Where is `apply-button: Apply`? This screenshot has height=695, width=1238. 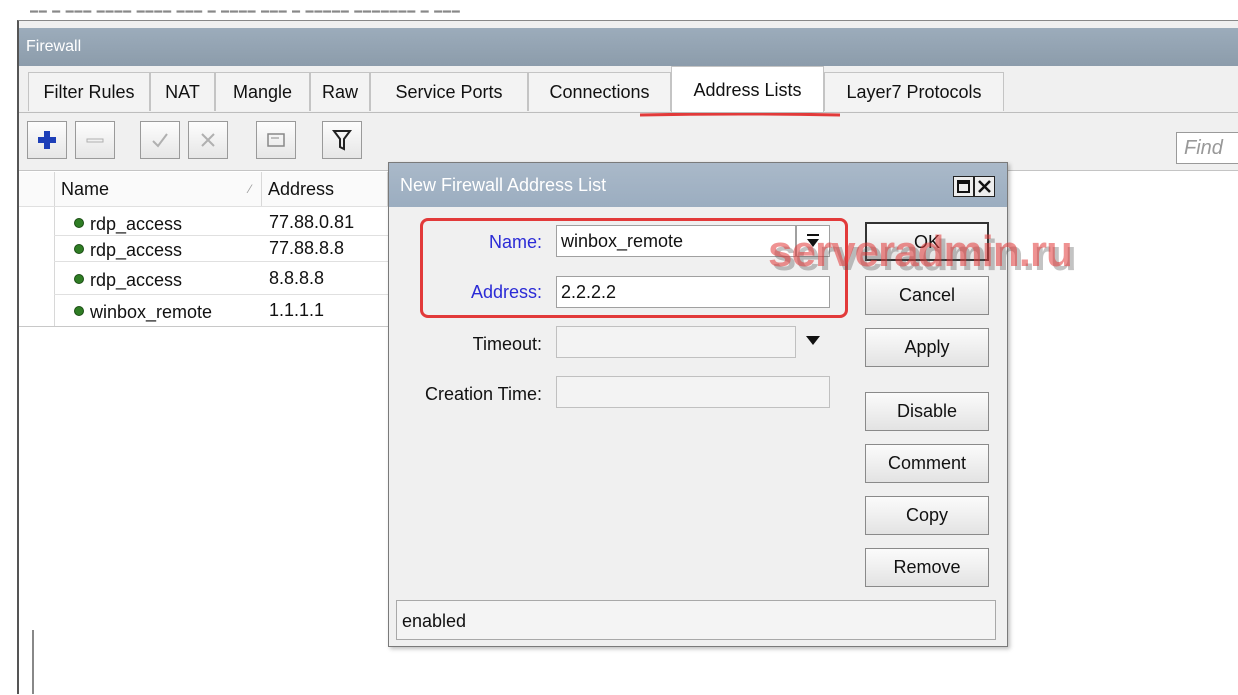
apply-button: Apply is located at coordinates (927, 347).